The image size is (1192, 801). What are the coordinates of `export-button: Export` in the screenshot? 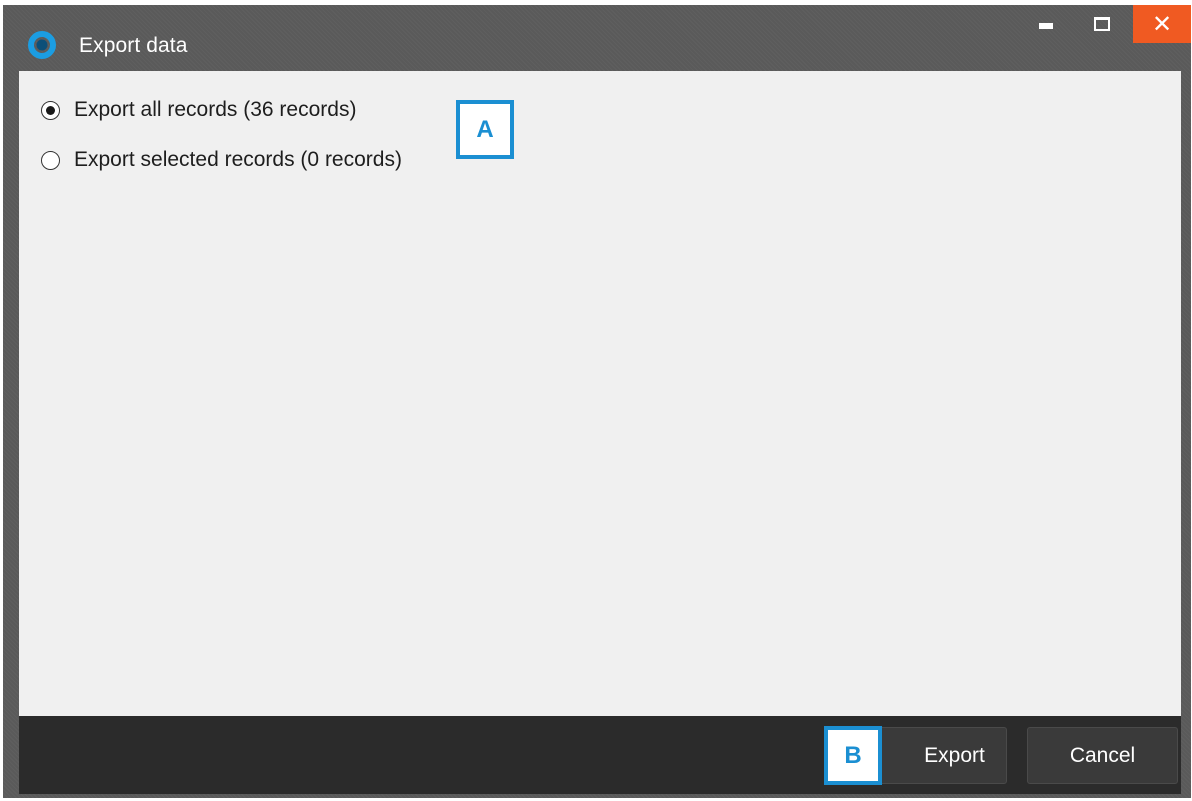 It's located at (935, 755).